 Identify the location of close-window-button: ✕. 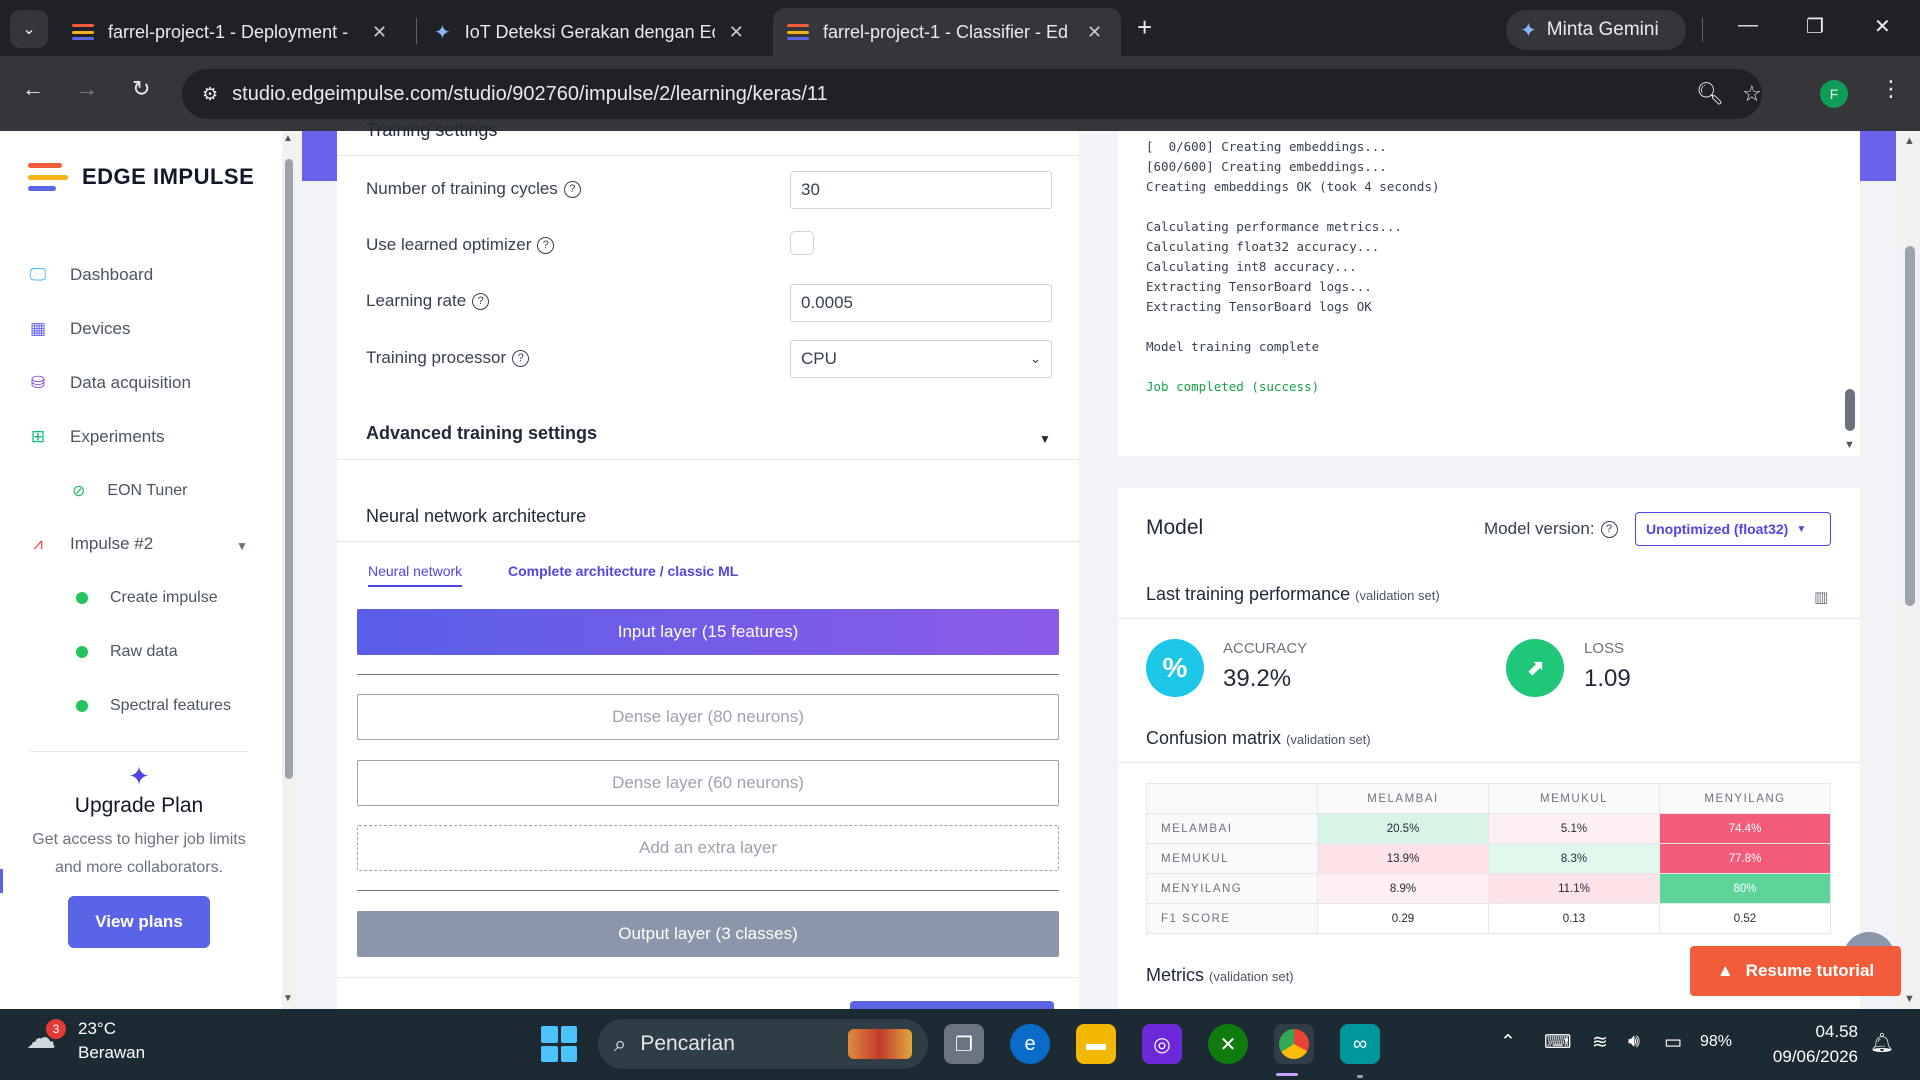
(1882, 26).